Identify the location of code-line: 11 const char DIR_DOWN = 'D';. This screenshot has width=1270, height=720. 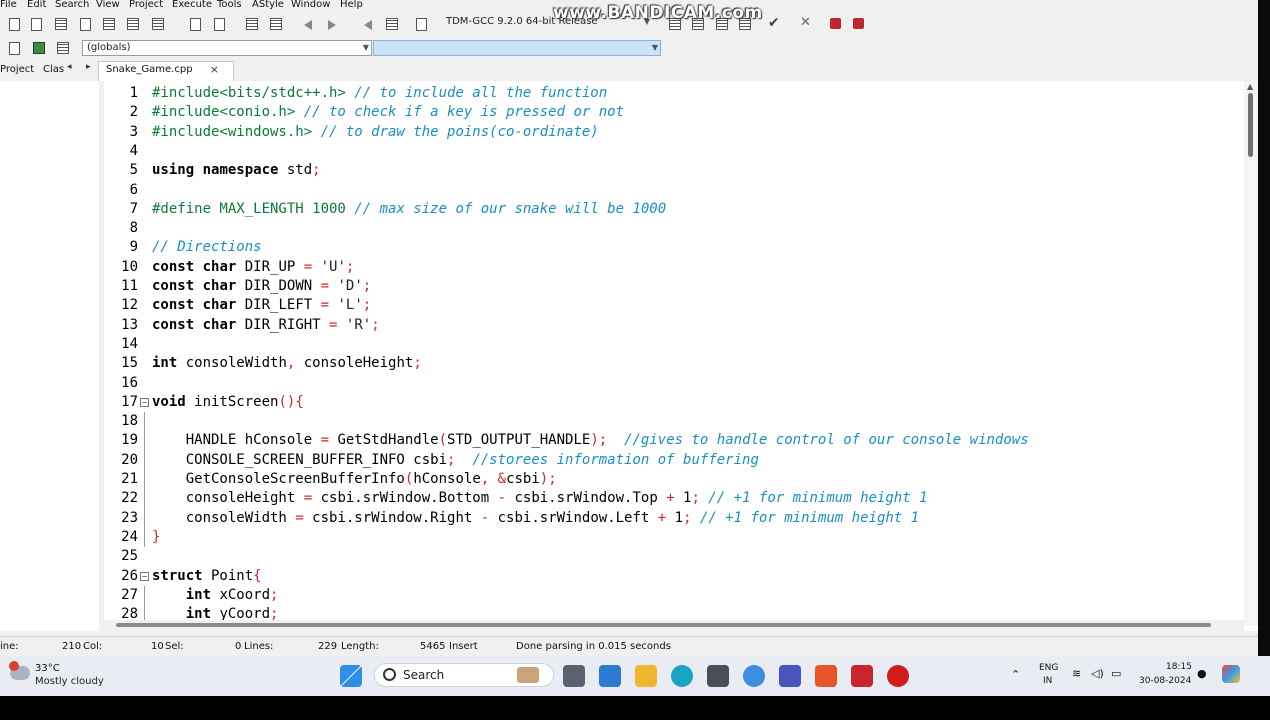
(674, 286).